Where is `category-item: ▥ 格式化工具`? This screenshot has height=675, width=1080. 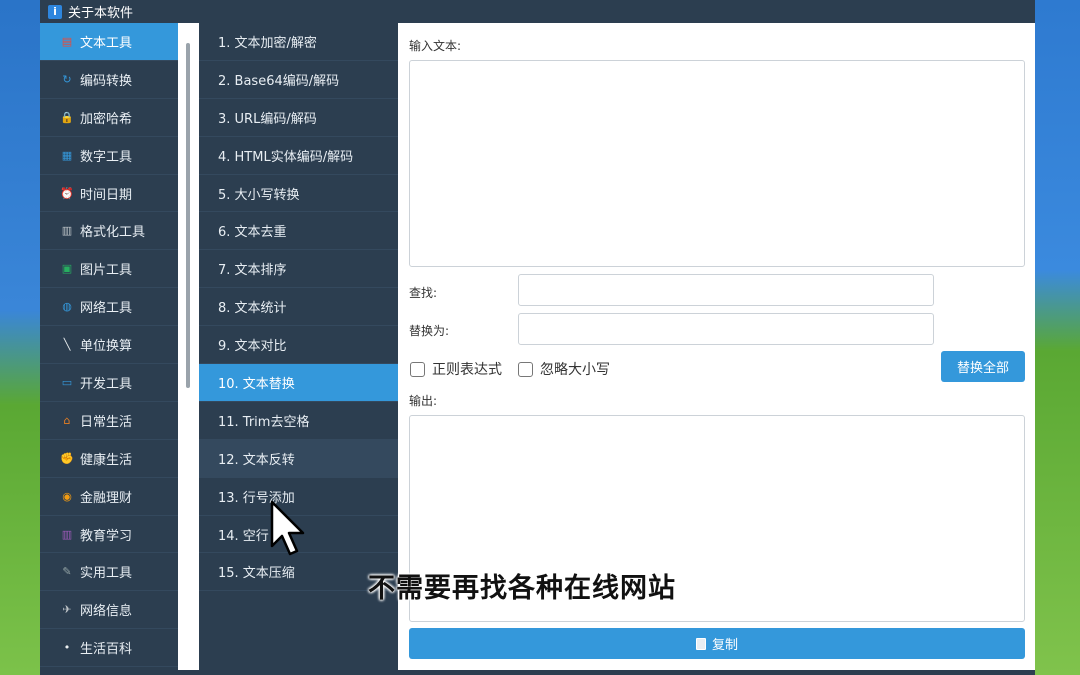 category-item: ▥ 格式化工具 is located at coordinates (109, 231).